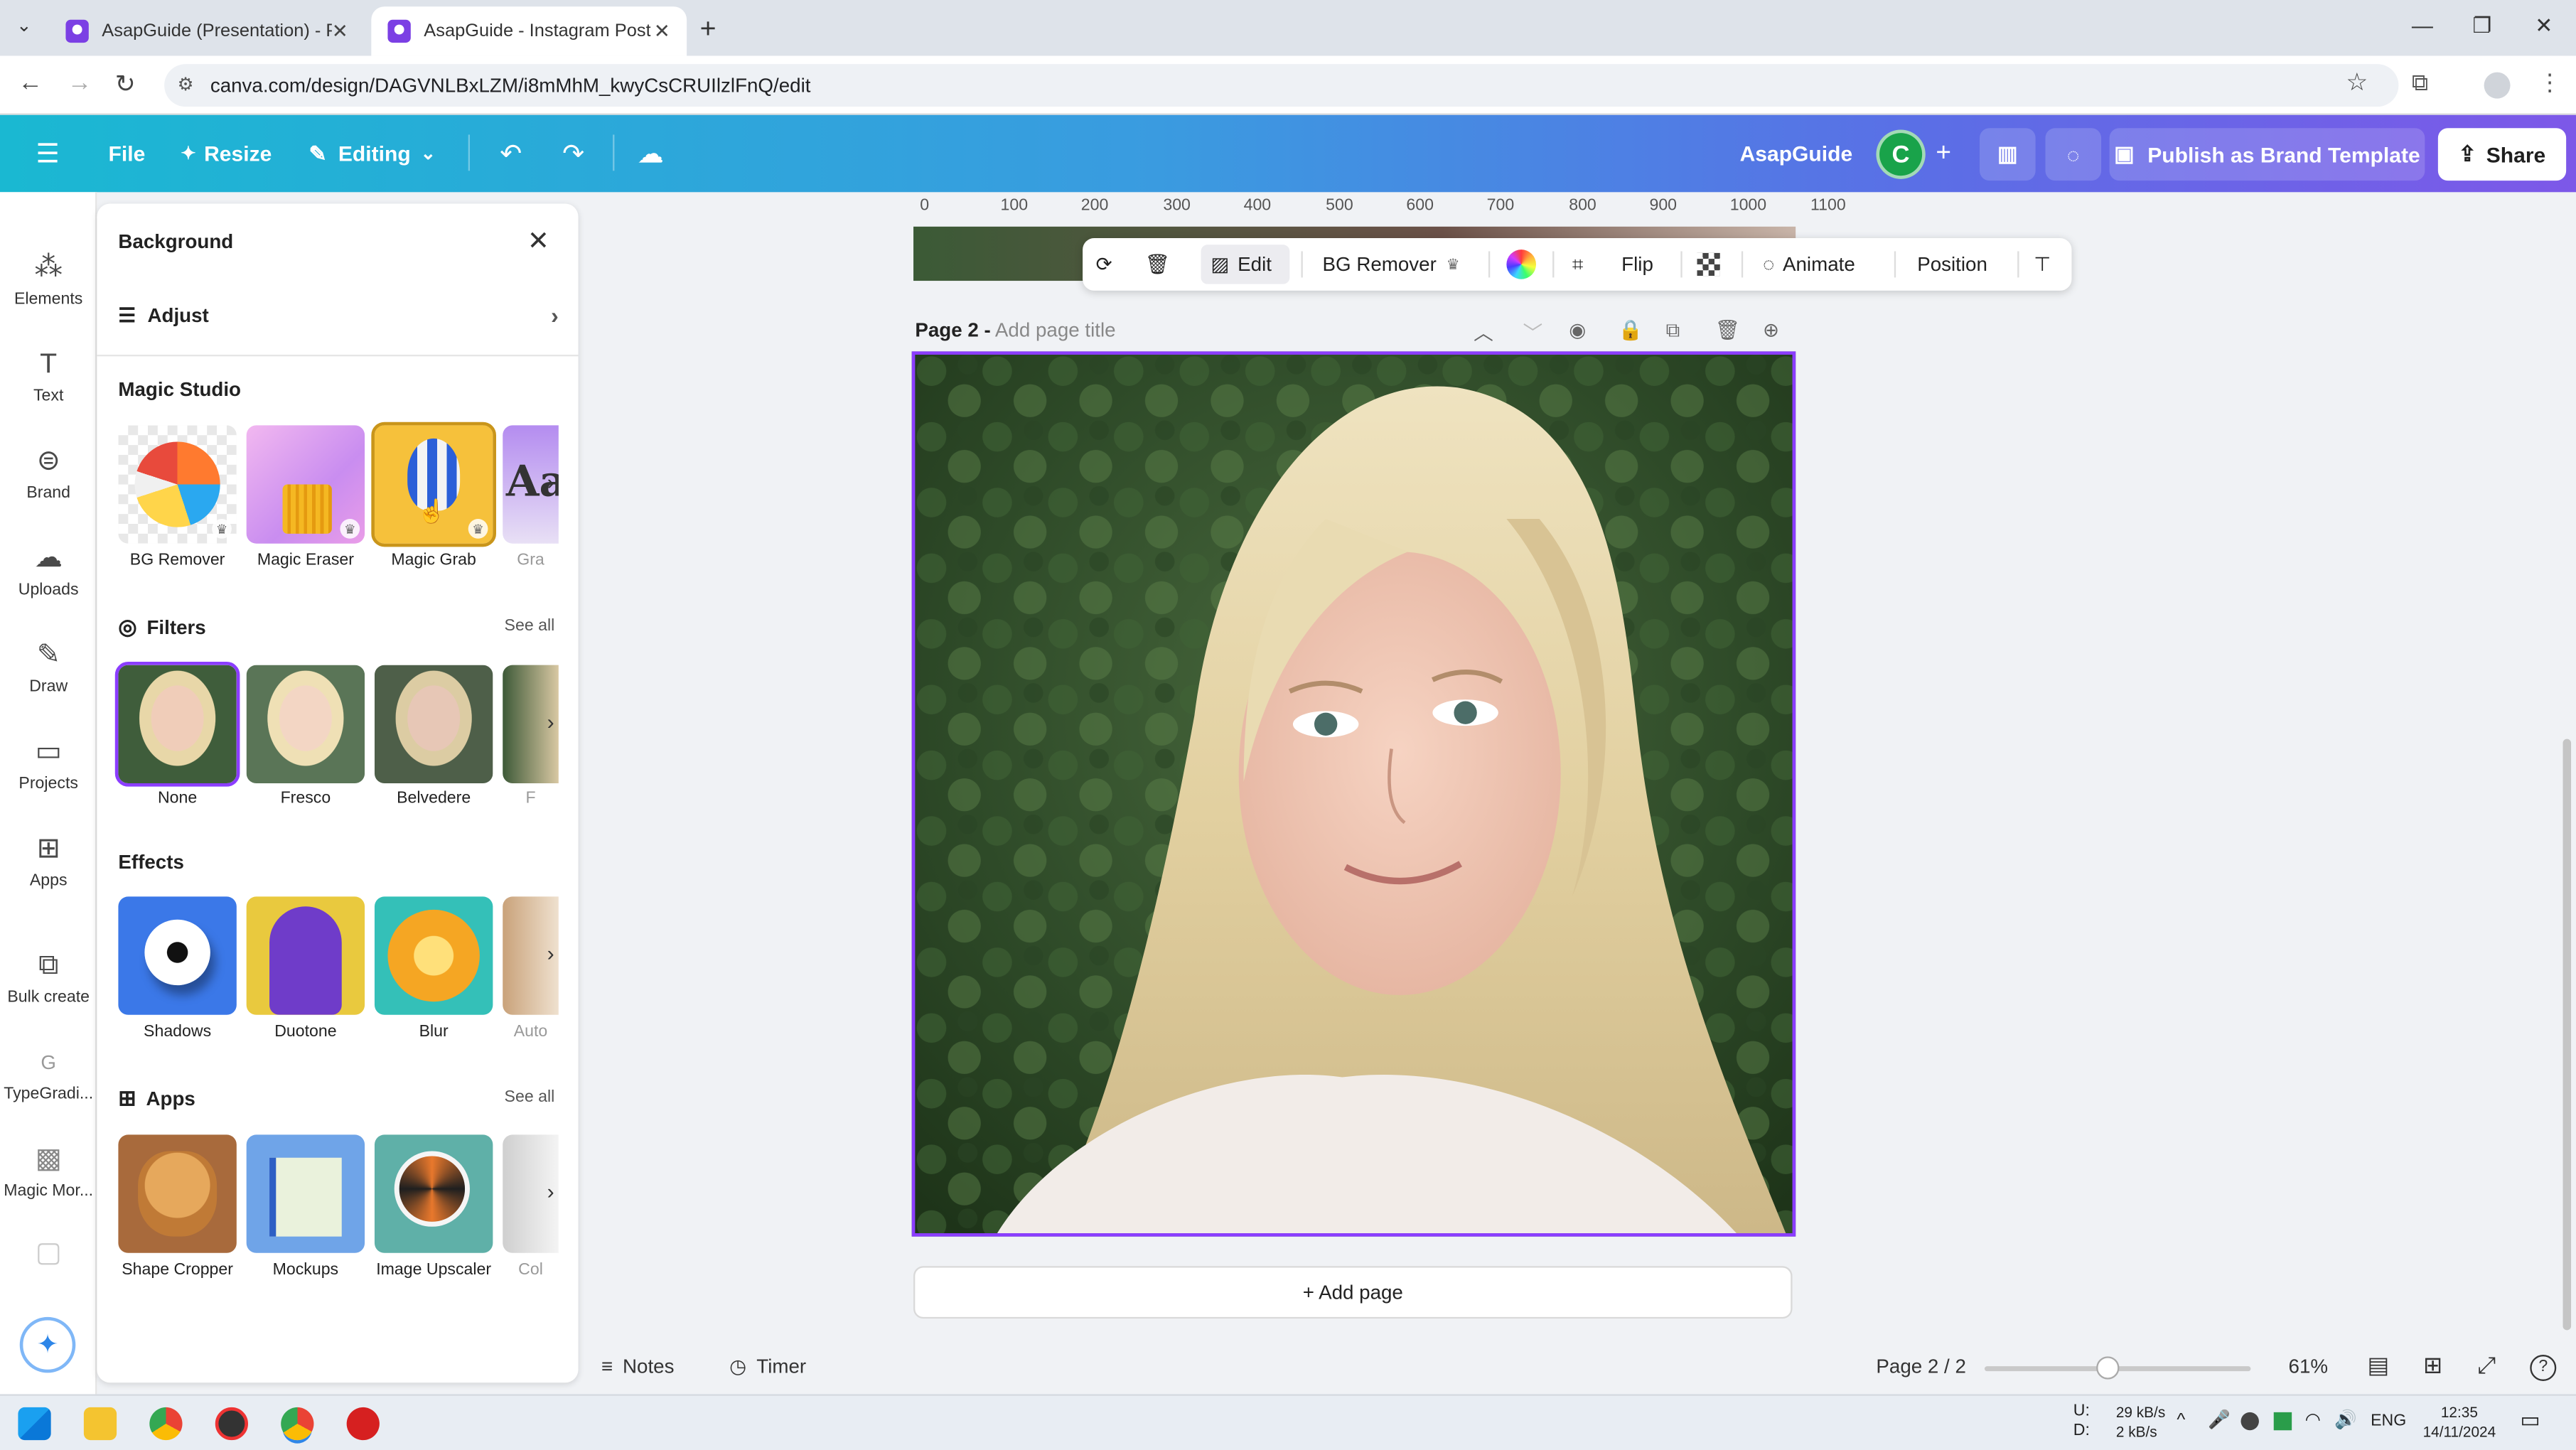 The width and height of the screenshot is (2576, 1450). Describe the element at coordinates (573, 154) in the screenshot. I see `redo-icon: ↷` at that location.